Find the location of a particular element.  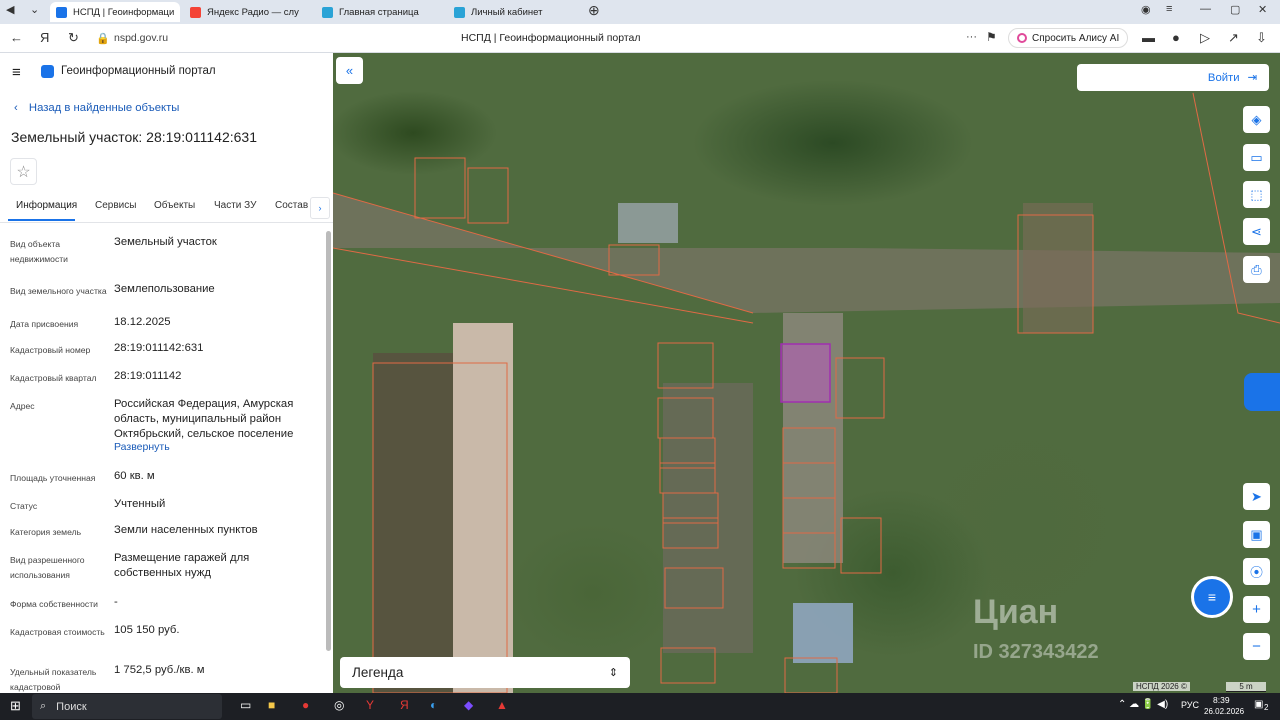

layers-icon: ◈ is located at coordinates (1256, 119).